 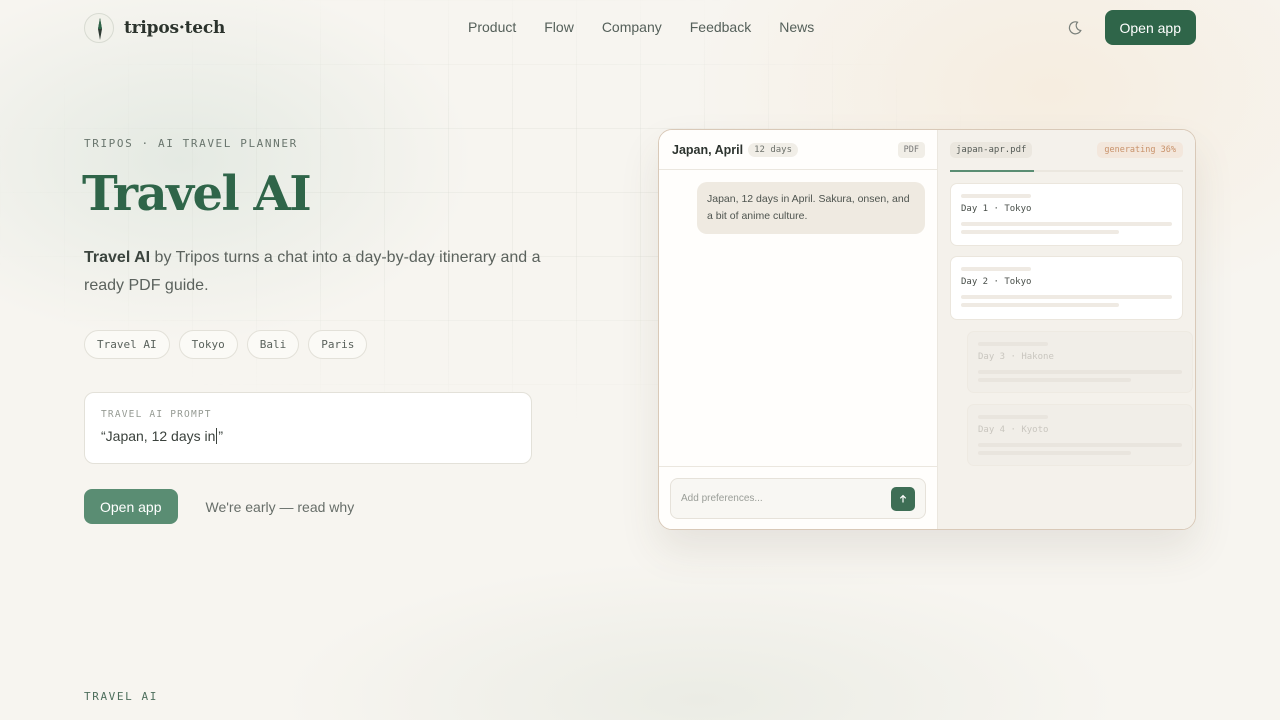 What do you see at coordinates (197, 194) in the screenshot?
I see `hero-title: Travel AI` at bounding box center [197, 194].